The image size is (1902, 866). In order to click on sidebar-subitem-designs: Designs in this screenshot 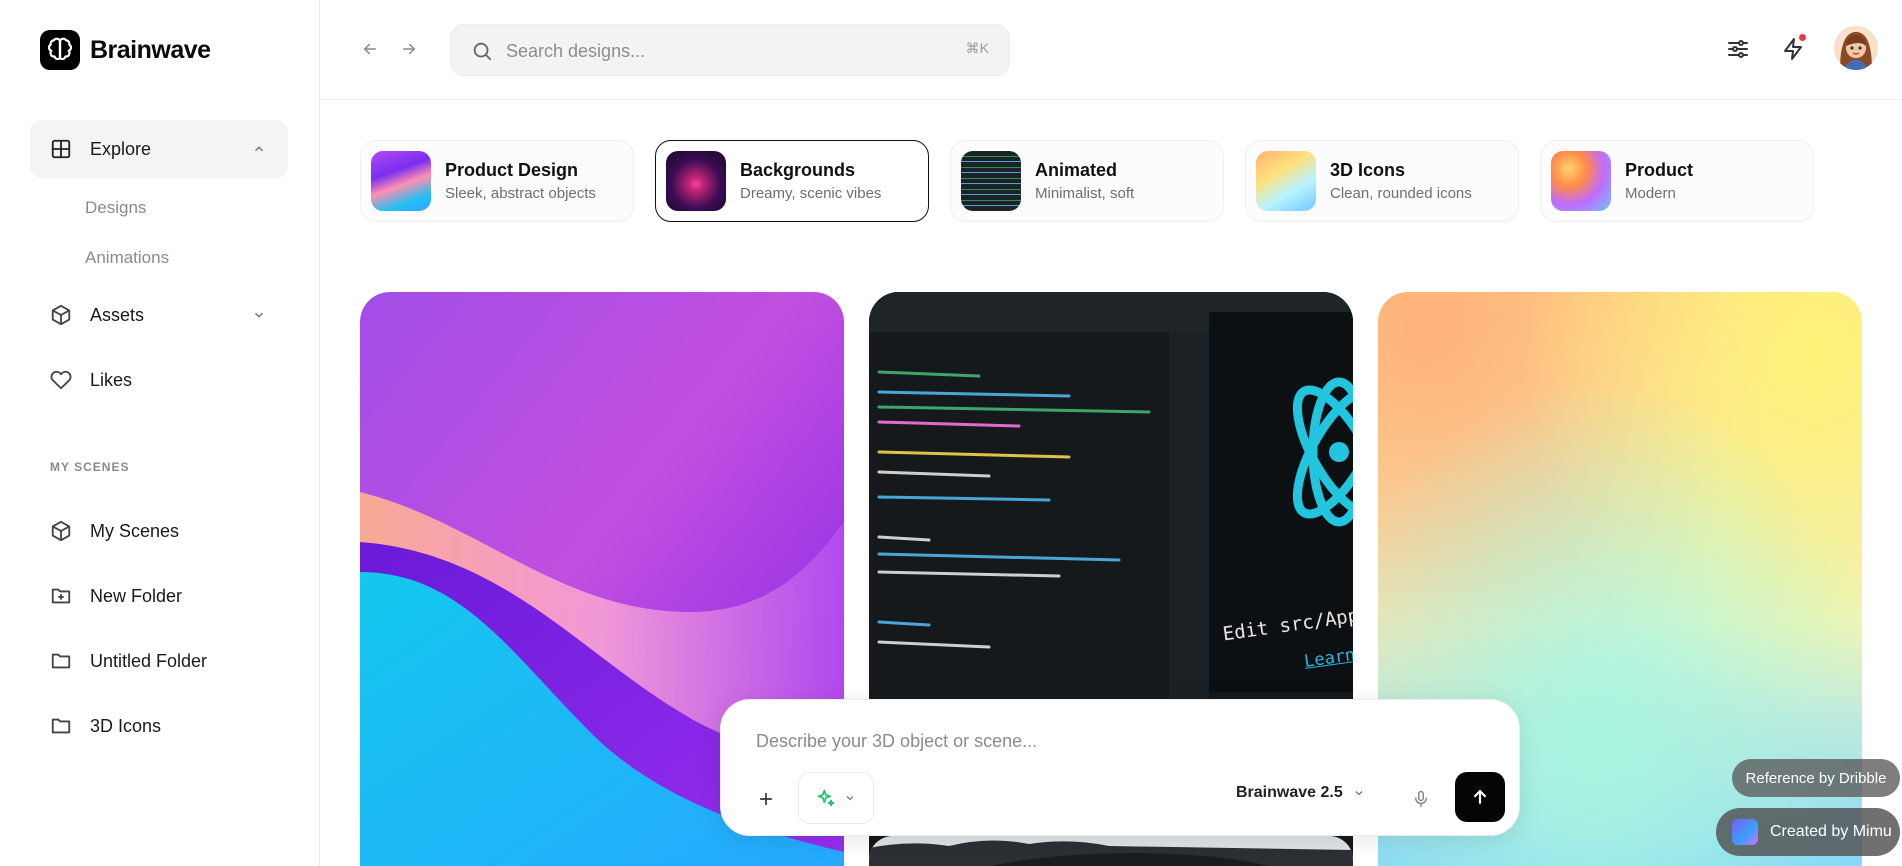, I will do `click(115, 208)`.